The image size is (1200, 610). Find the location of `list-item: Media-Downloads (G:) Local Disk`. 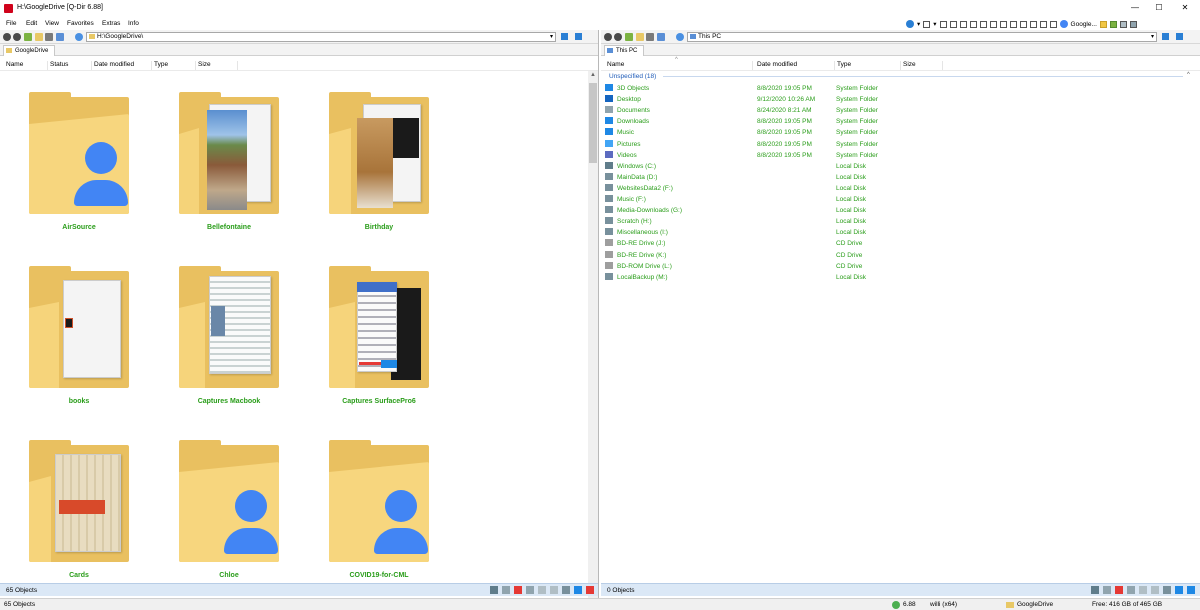

list-item: Media-Downloads (G:) Local Disk is located at coordinates (895, 210).